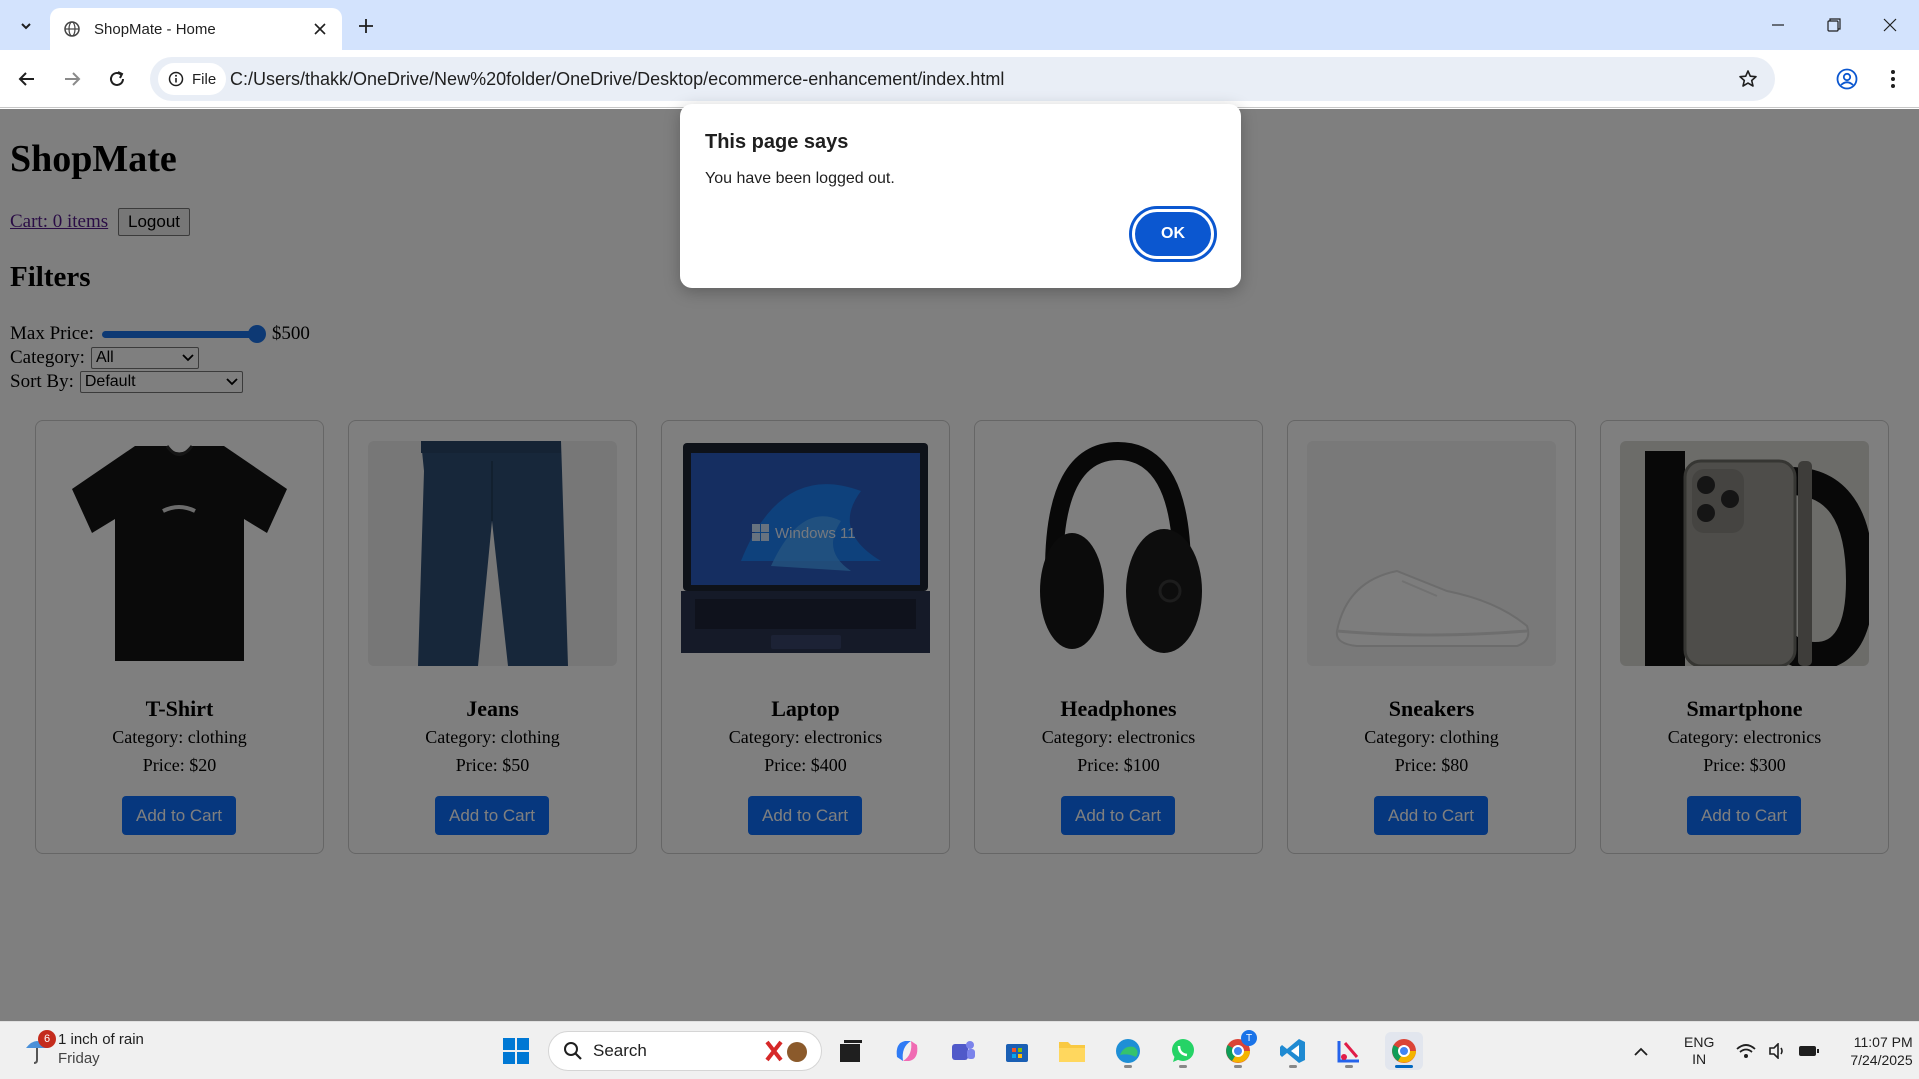 Image resolution: width=1919 pixels, height=1079 pixels. I want to click on task-view-icon, so click(851, 1051).